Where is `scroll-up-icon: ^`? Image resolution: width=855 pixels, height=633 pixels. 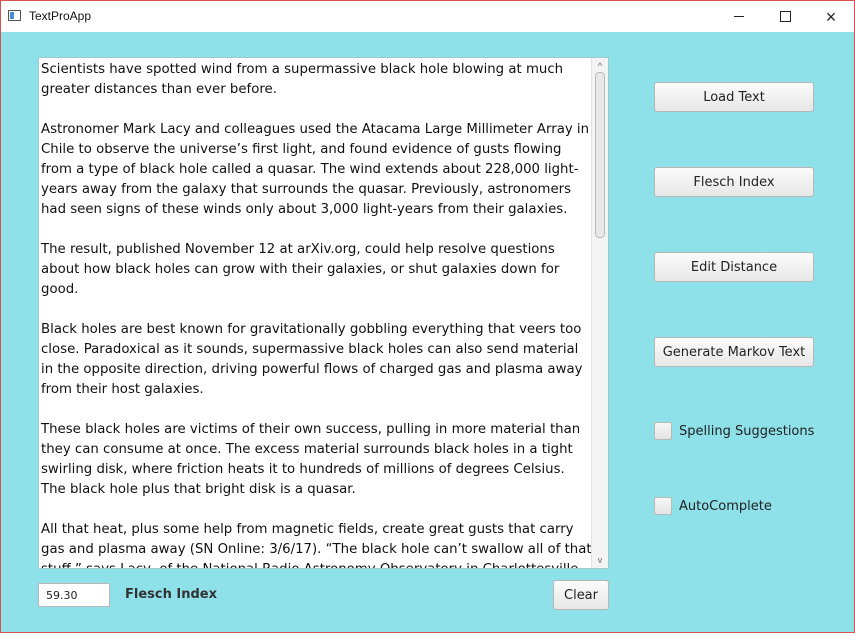
scroll-up-icon: ^ is located at coordinates (600, 66).